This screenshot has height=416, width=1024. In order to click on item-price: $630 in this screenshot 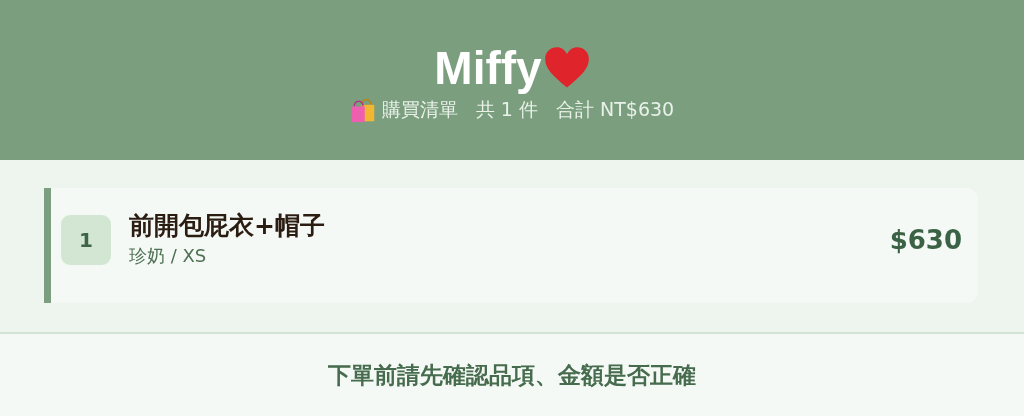, I will do `click(925, 239)`.